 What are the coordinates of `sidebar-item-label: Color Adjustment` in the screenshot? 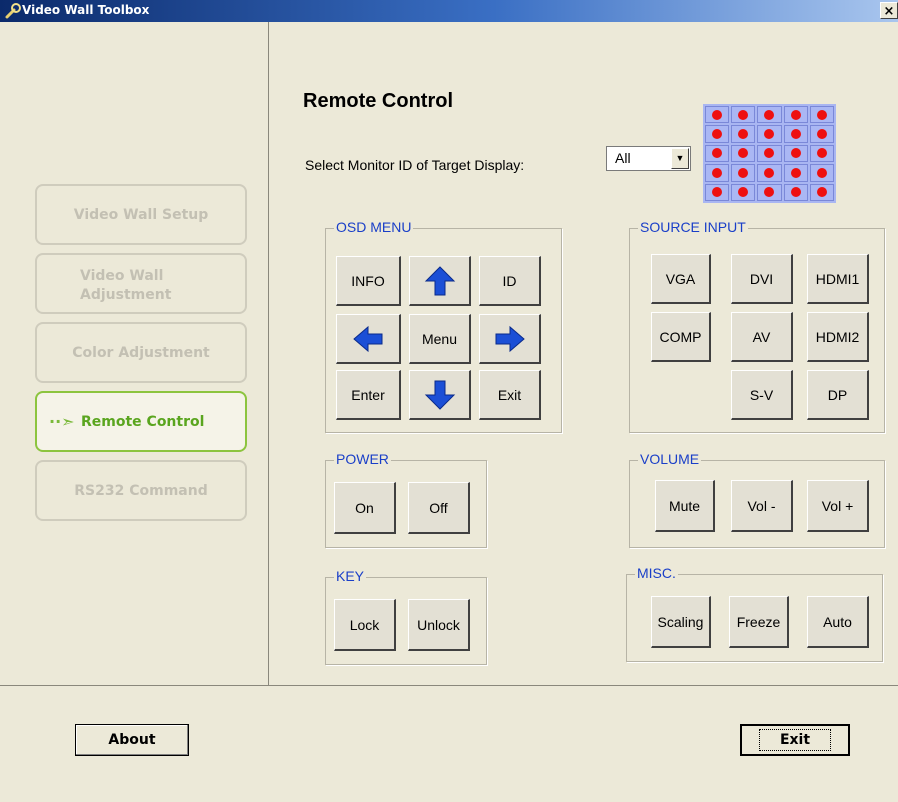 It's located at (141, 353).